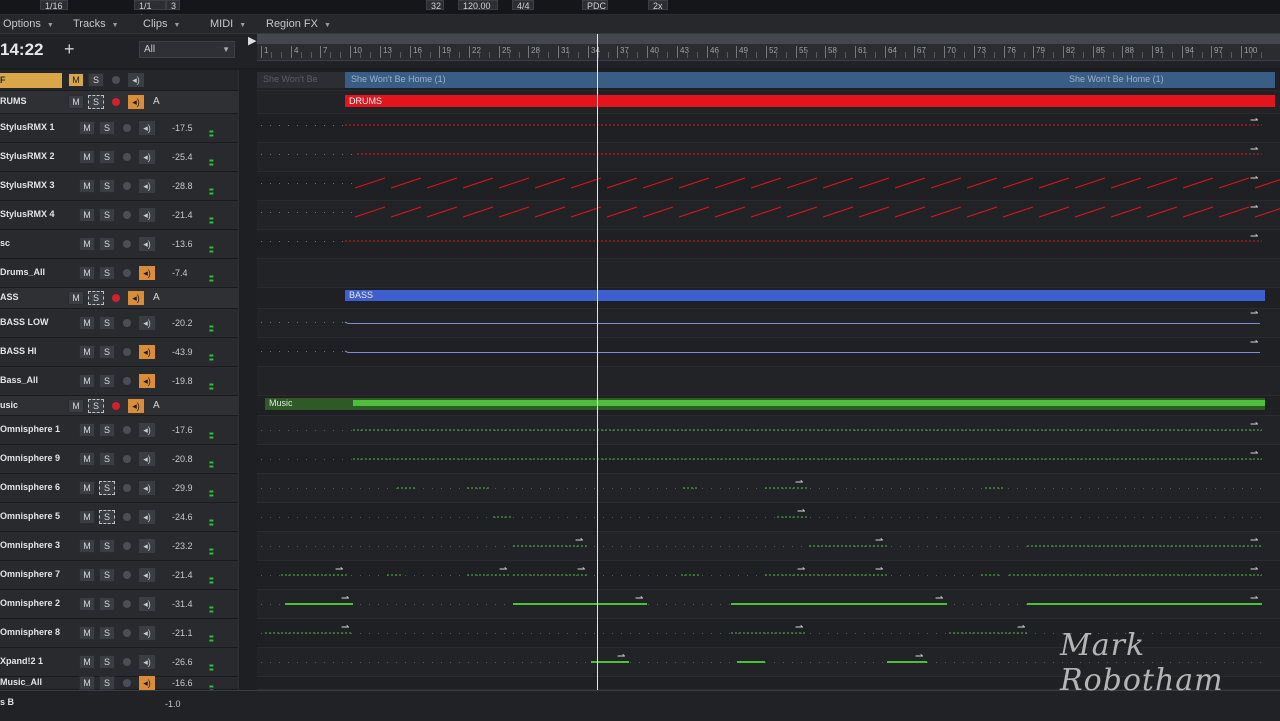 The image size is (1280, 721). Describe the element at coordinates (119, 430) in the screenshot. I see `track-row: Omnisphere 1 M S ◂) -17.6 ▪▪ ▪▪` at that location.